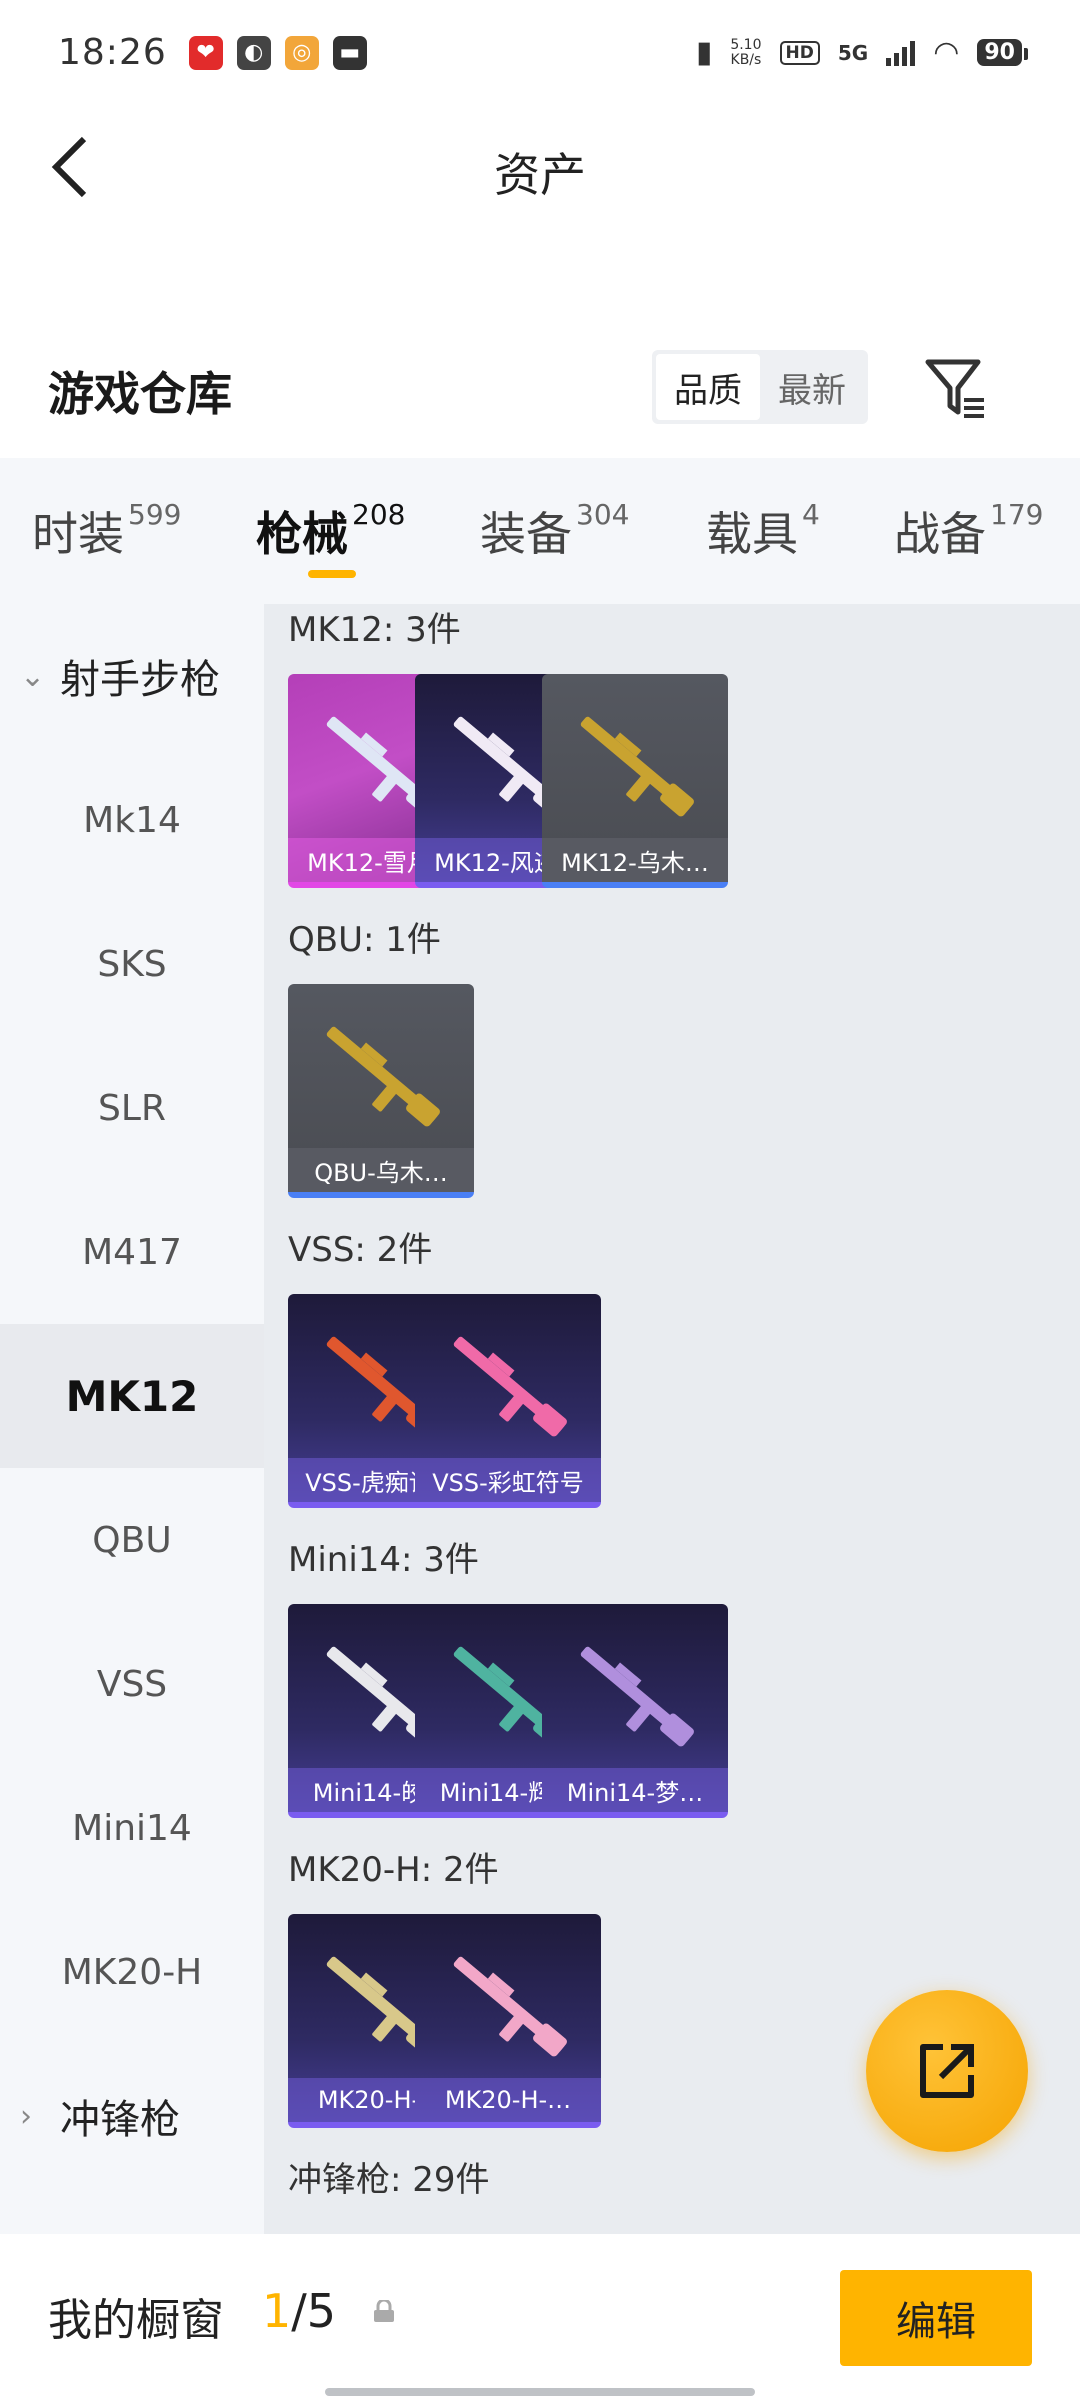 This screenshot has width=1080, height=2400. Describe the element at coordinates (155, 514) in the screenshot. I see `tab-count: 599` at that location.